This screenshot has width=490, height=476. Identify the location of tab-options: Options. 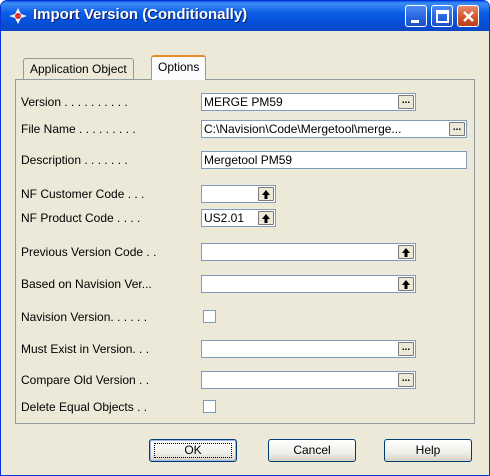
(179, 67).